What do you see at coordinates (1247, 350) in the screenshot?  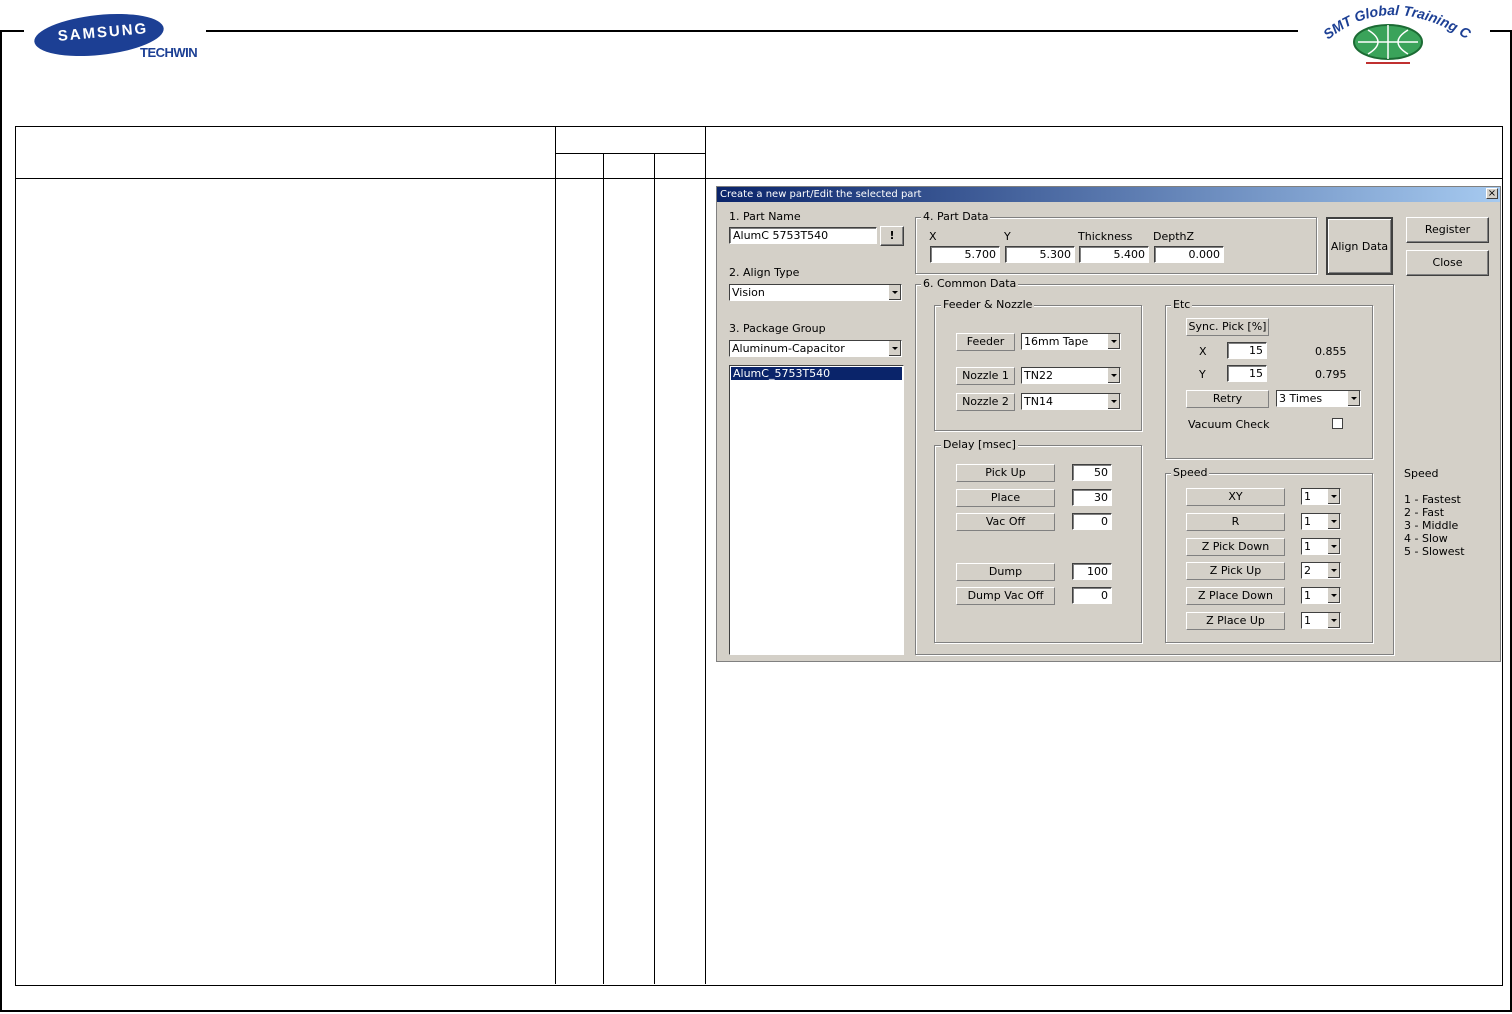 I see `sync-x-input: 15` at bounding box center [1247, 350].